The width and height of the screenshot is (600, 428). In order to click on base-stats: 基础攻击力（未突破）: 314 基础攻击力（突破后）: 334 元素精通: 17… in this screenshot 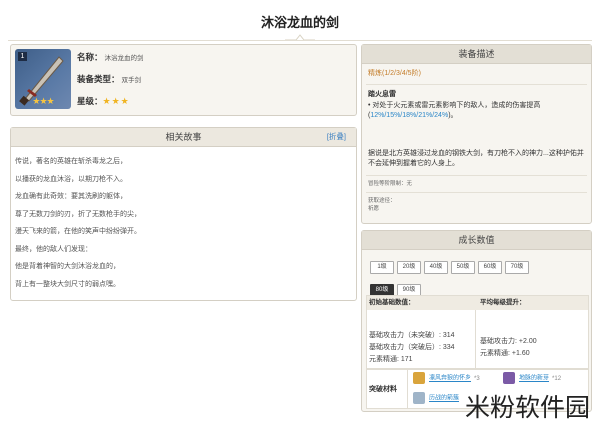, I will do `click(412, 348)`.